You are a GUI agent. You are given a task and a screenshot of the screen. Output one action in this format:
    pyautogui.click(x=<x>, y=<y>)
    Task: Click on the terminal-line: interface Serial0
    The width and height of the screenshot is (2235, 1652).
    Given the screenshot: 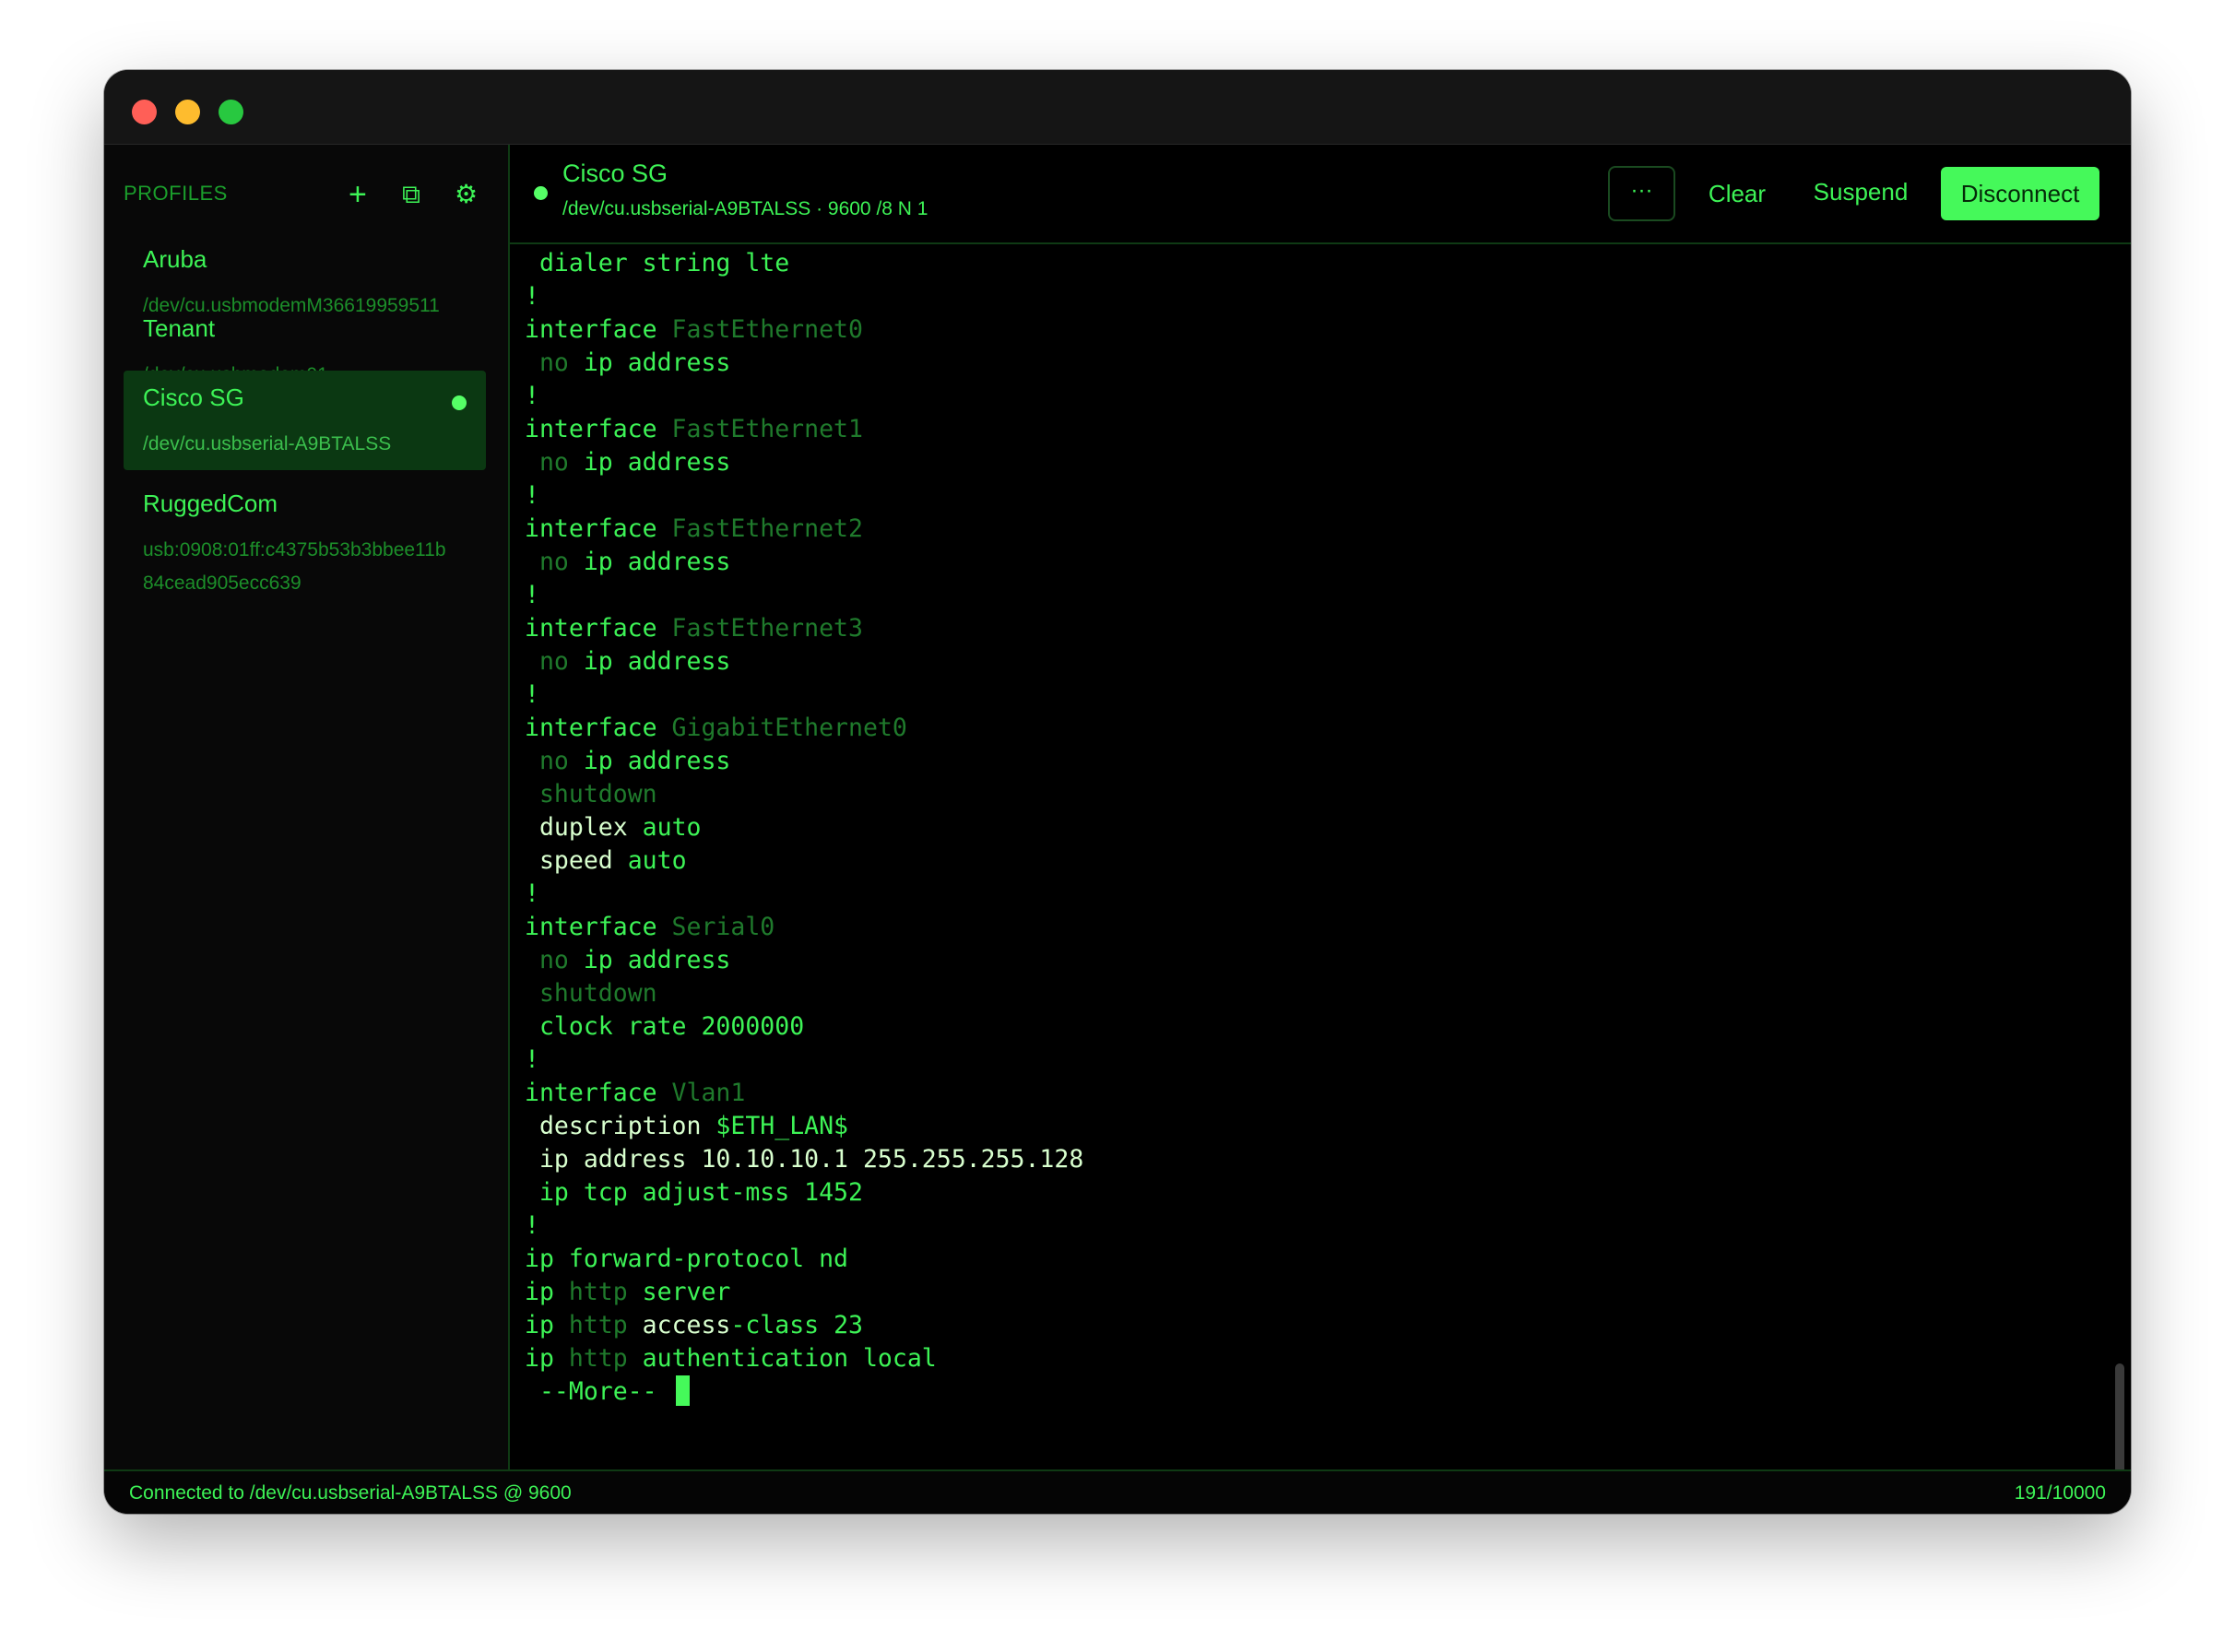 What is the action you would take?
    pyautogui.click(x=650, y=927)
    